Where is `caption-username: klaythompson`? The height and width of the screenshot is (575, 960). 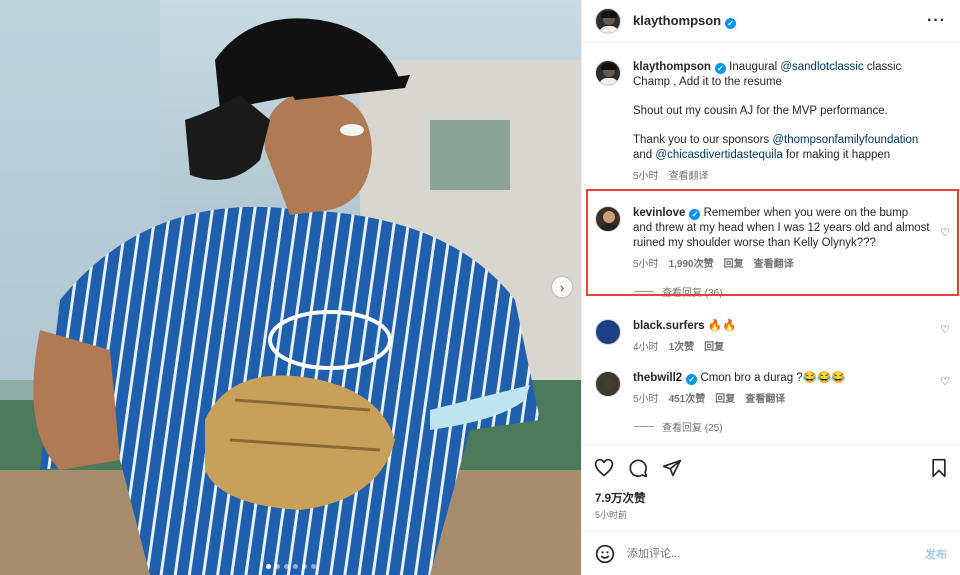
caption-username: klaythompson is located at coordinates (672, 67).